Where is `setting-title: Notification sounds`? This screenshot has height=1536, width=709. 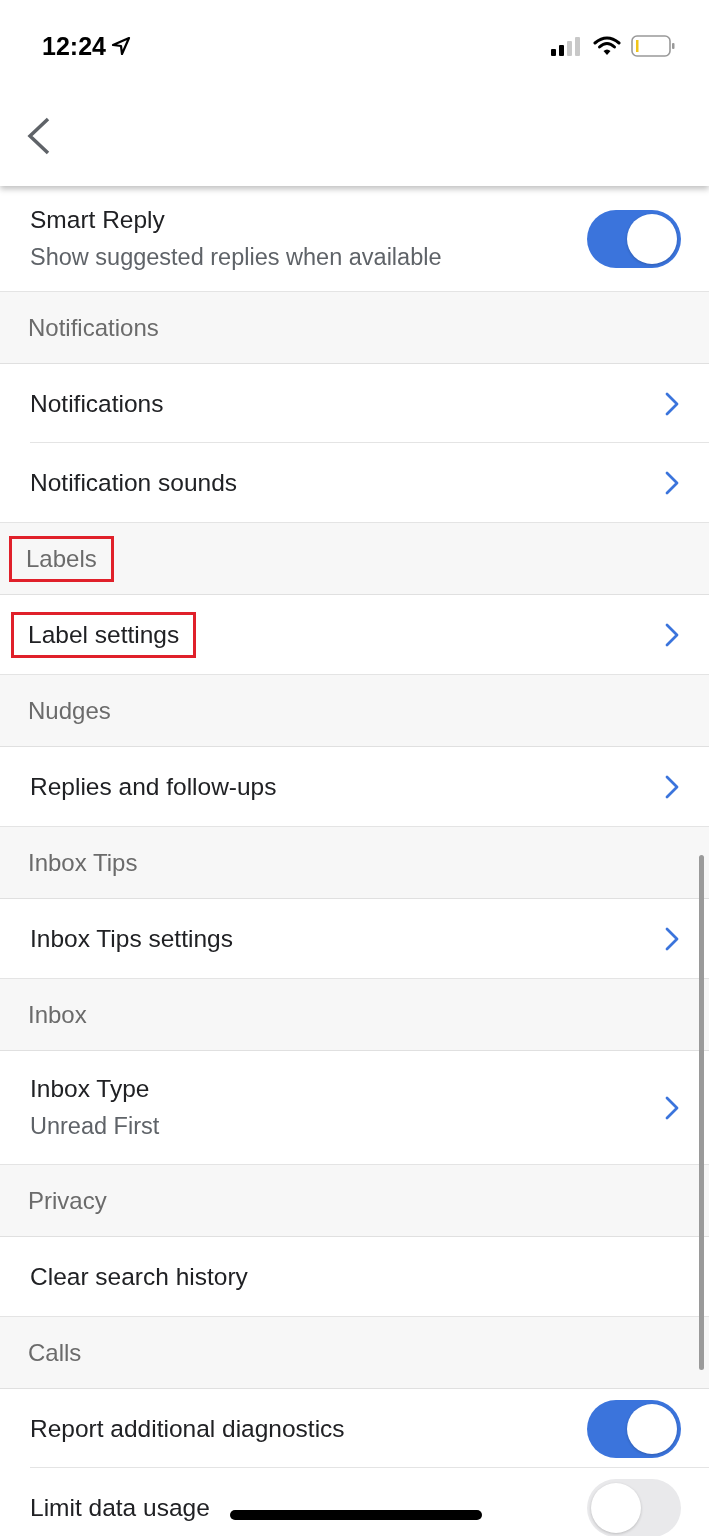 setting-title: Notification sounds is located at coordinates (133, 482).